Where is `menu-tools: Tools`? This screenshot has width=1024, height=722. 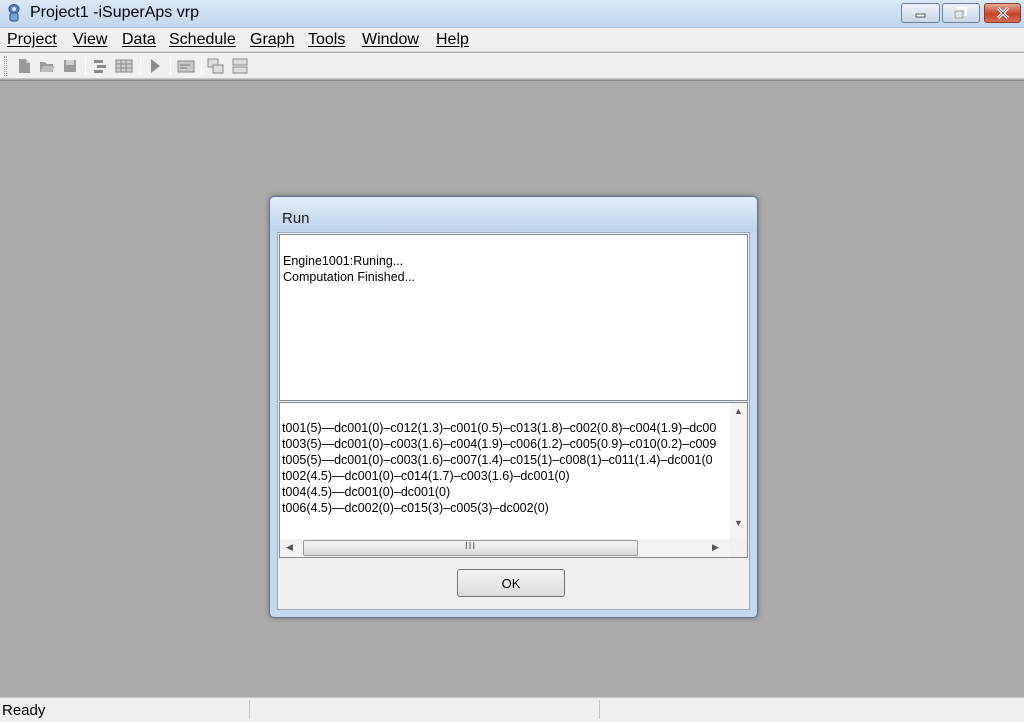 menu-tools: Tools is located at coordinates (326, 40).